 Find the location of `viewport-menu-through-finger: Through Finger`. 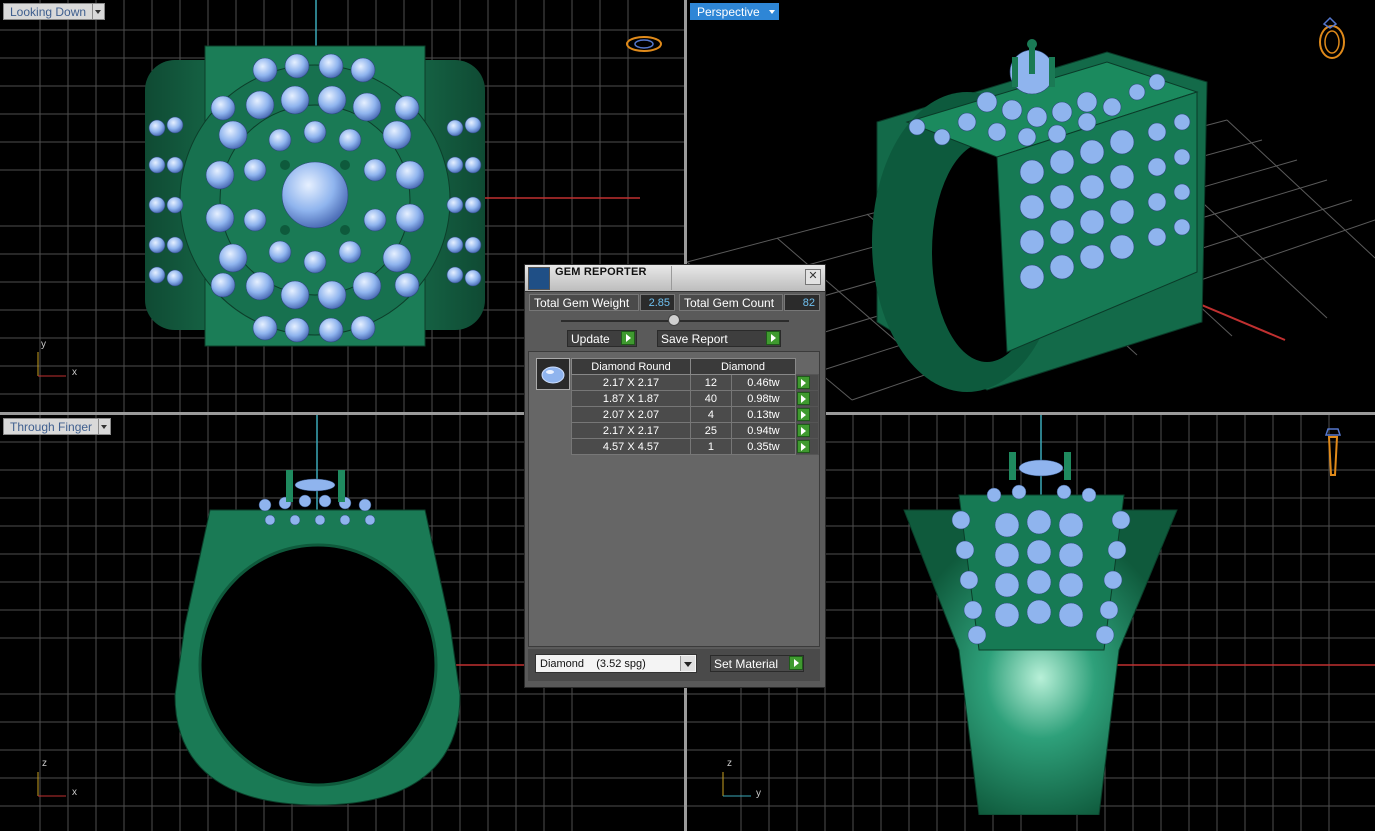

viewport-menu-through-finger: Through Finger is located at coordinates (57, 426).